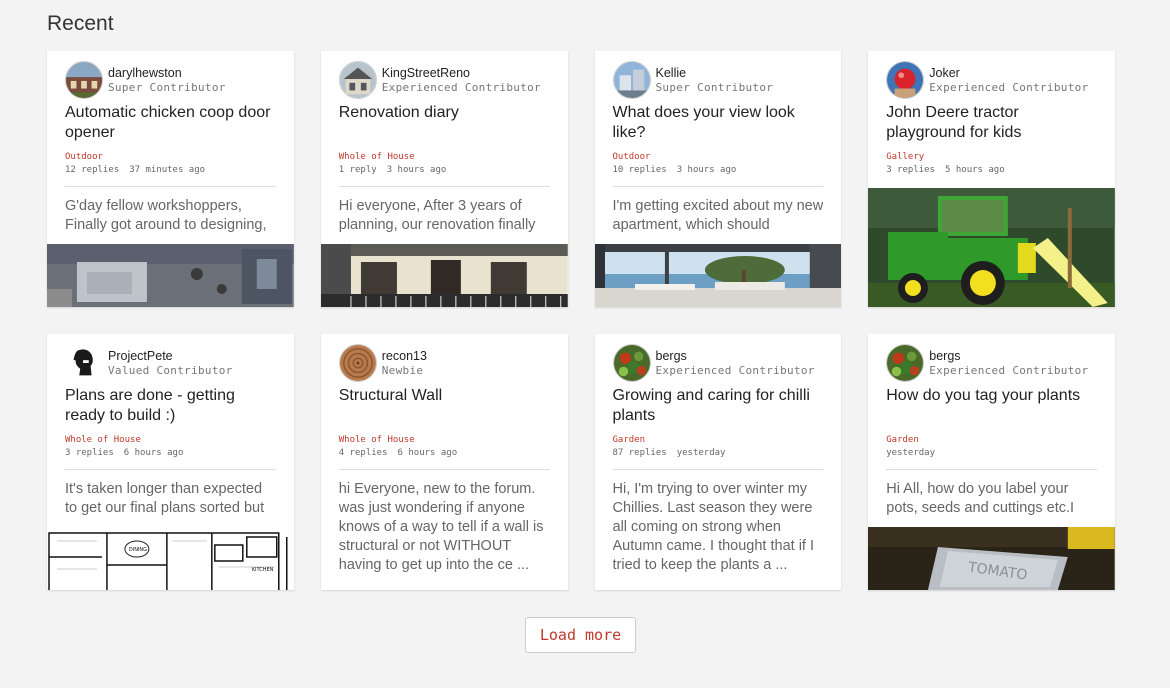  What do you see at coordinates (167, 170) in the screenshot?
I see `post-time: 37 minutes ago` at bounding box center [167, 170].